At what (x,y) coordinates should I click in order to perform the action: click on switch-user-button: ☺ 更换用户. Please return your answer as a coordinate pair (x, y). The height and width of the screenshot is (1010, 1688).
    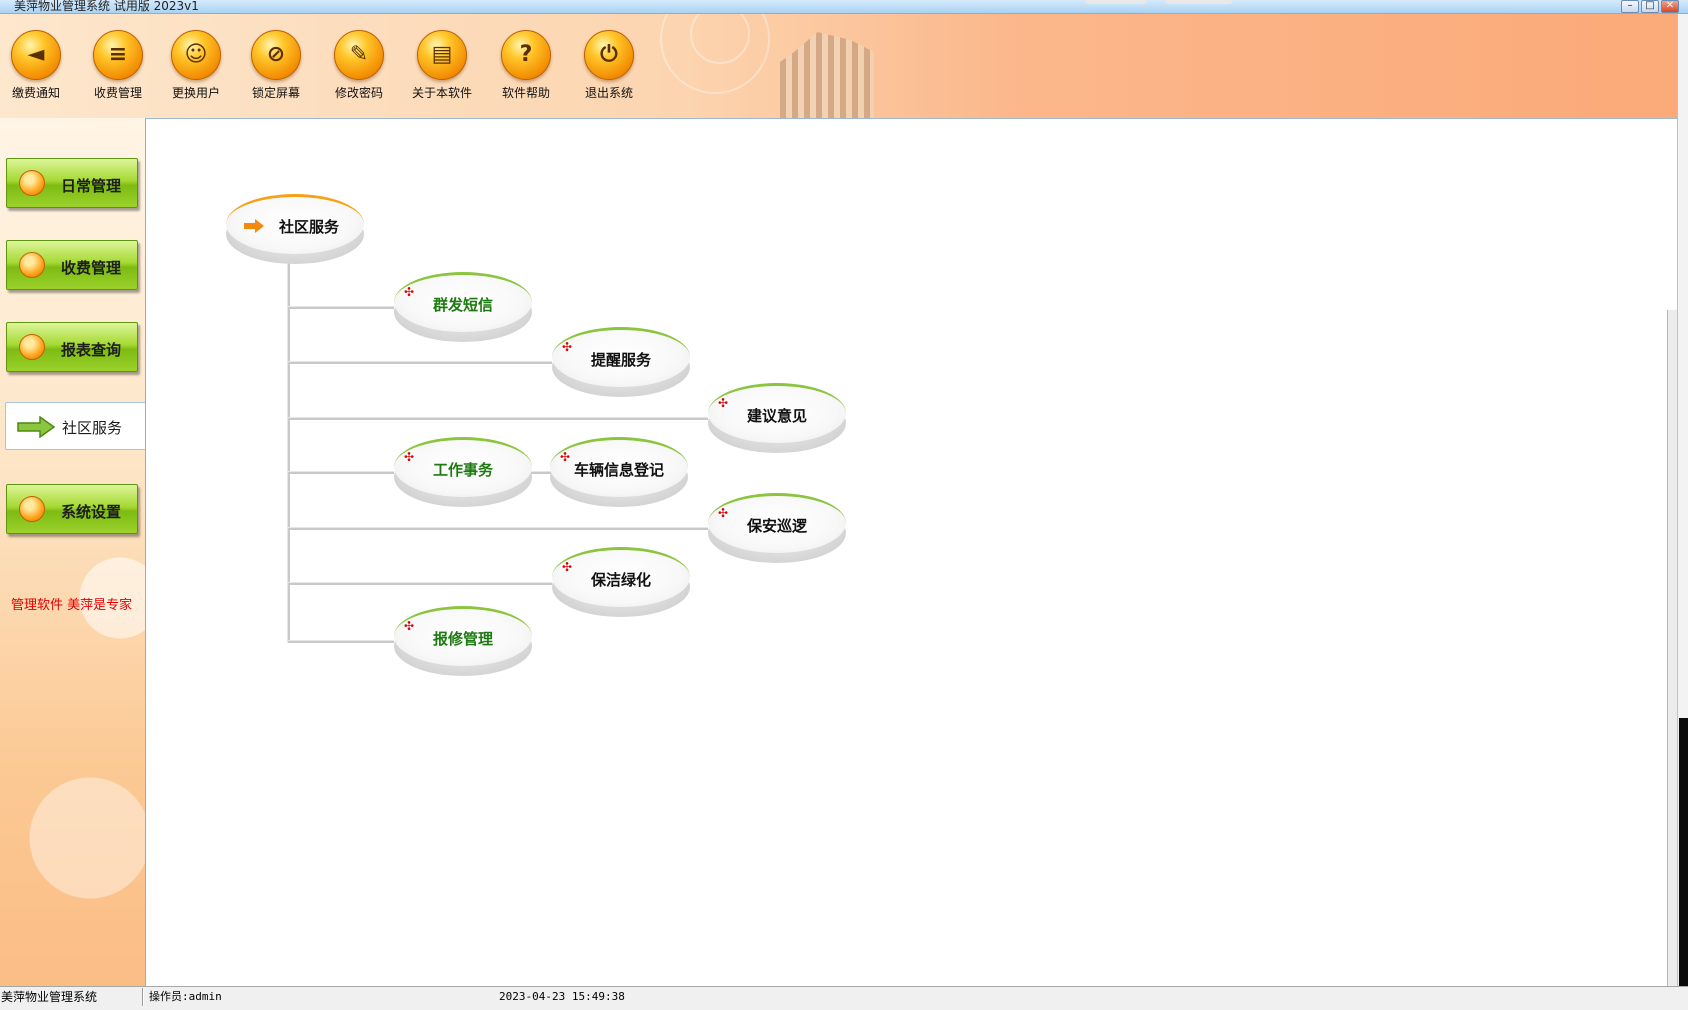
    Looking at the image, I should click on (196, 65).